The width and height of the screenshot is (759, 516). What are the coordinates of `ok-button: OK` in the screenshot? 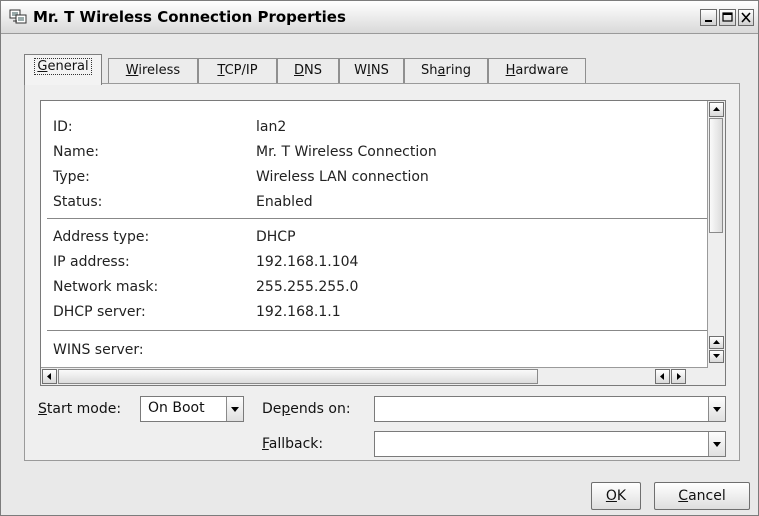 It's located at (616, 496).